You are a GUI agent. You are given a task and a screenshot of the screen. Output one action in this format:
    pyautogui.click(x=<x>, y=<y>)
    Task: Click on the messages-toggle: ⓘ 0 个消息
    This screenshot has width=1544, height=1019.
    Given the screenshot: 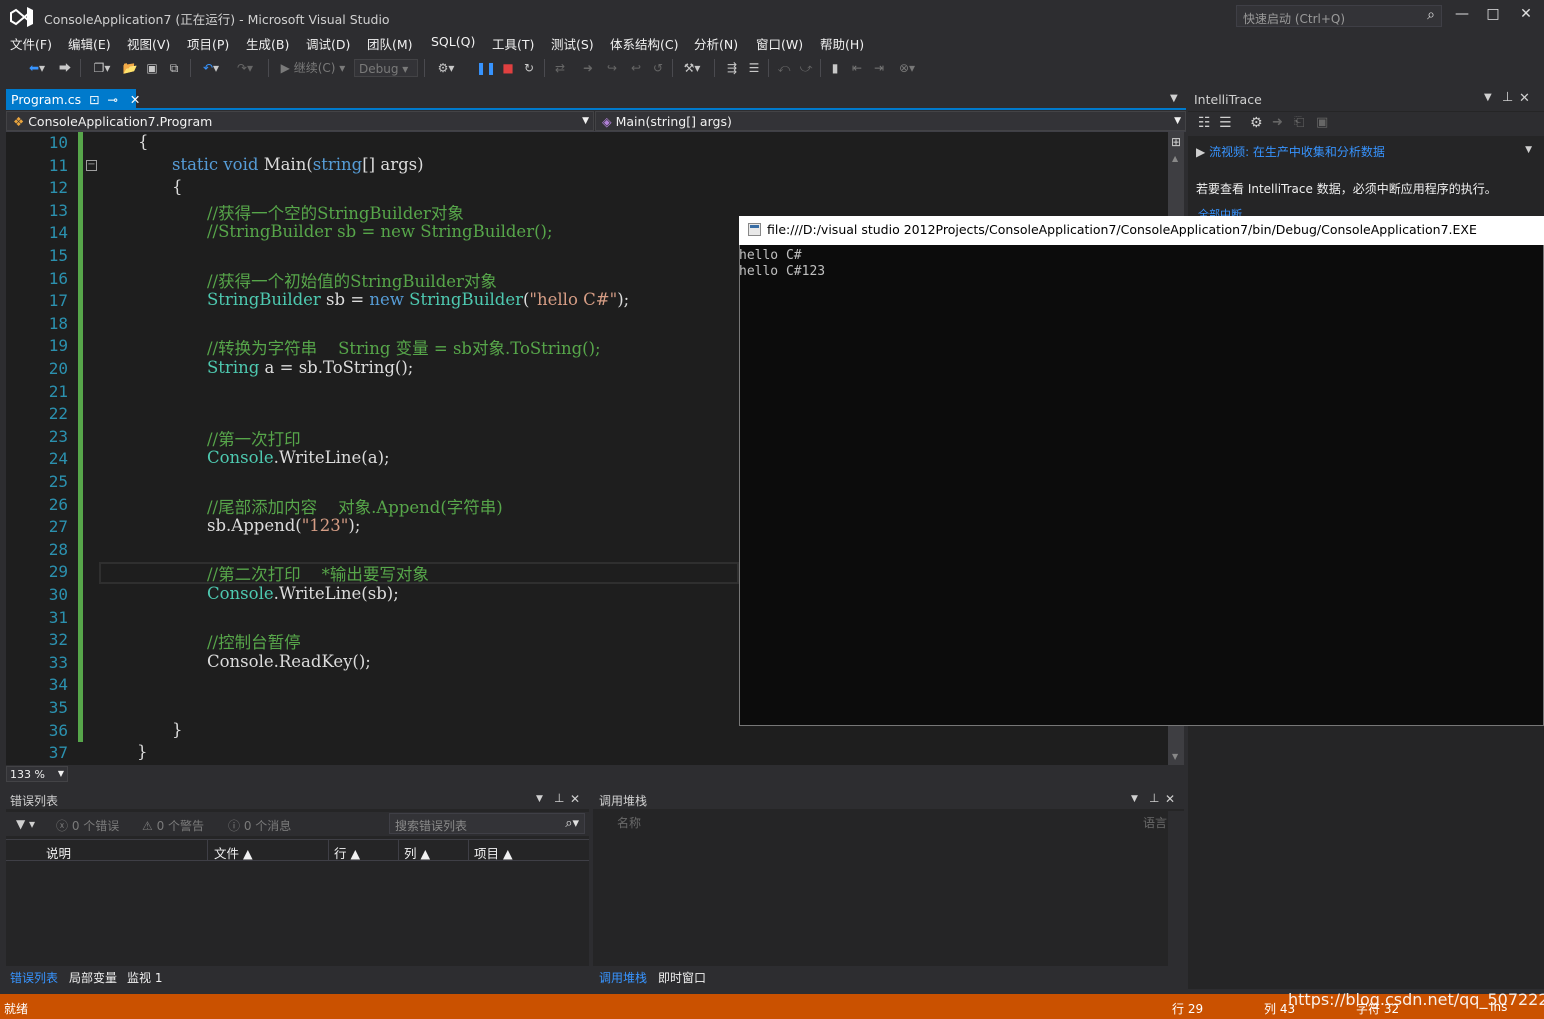 What is the action you would take?
    pyautogui.click(x=259, y=825)
    